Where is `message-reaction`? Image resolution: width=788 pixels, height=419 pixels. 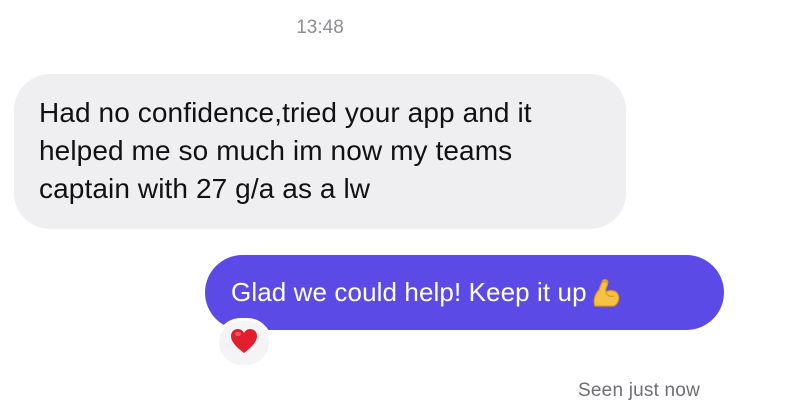
message-reaction is located at coordinates (244, 343).